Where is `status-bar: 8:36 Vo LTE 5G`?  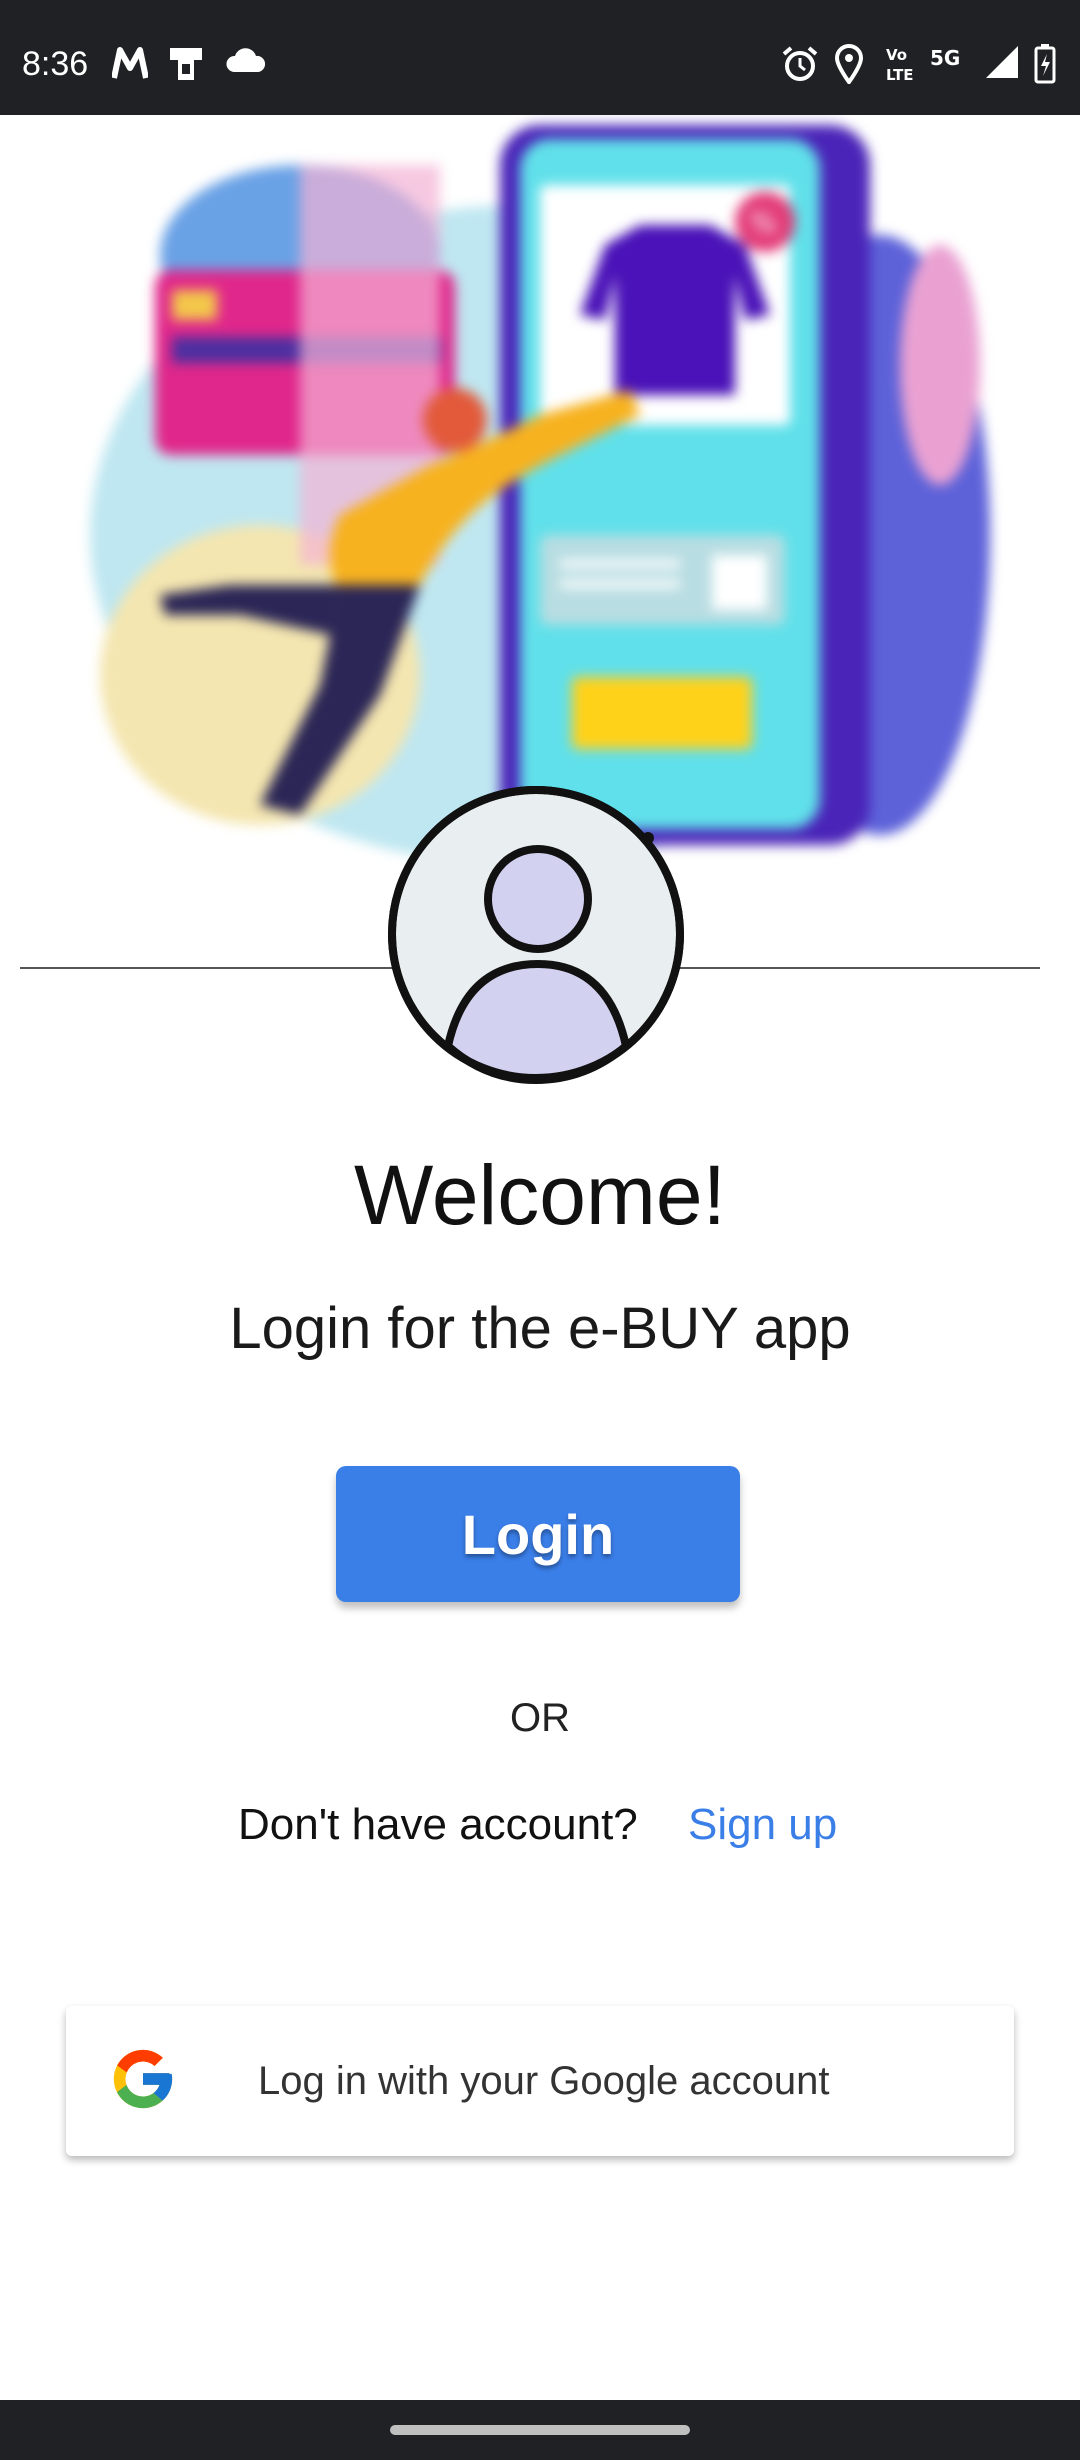 status-bar: 8:36 Vo LTE 5G is located at coordinates (540, 57).